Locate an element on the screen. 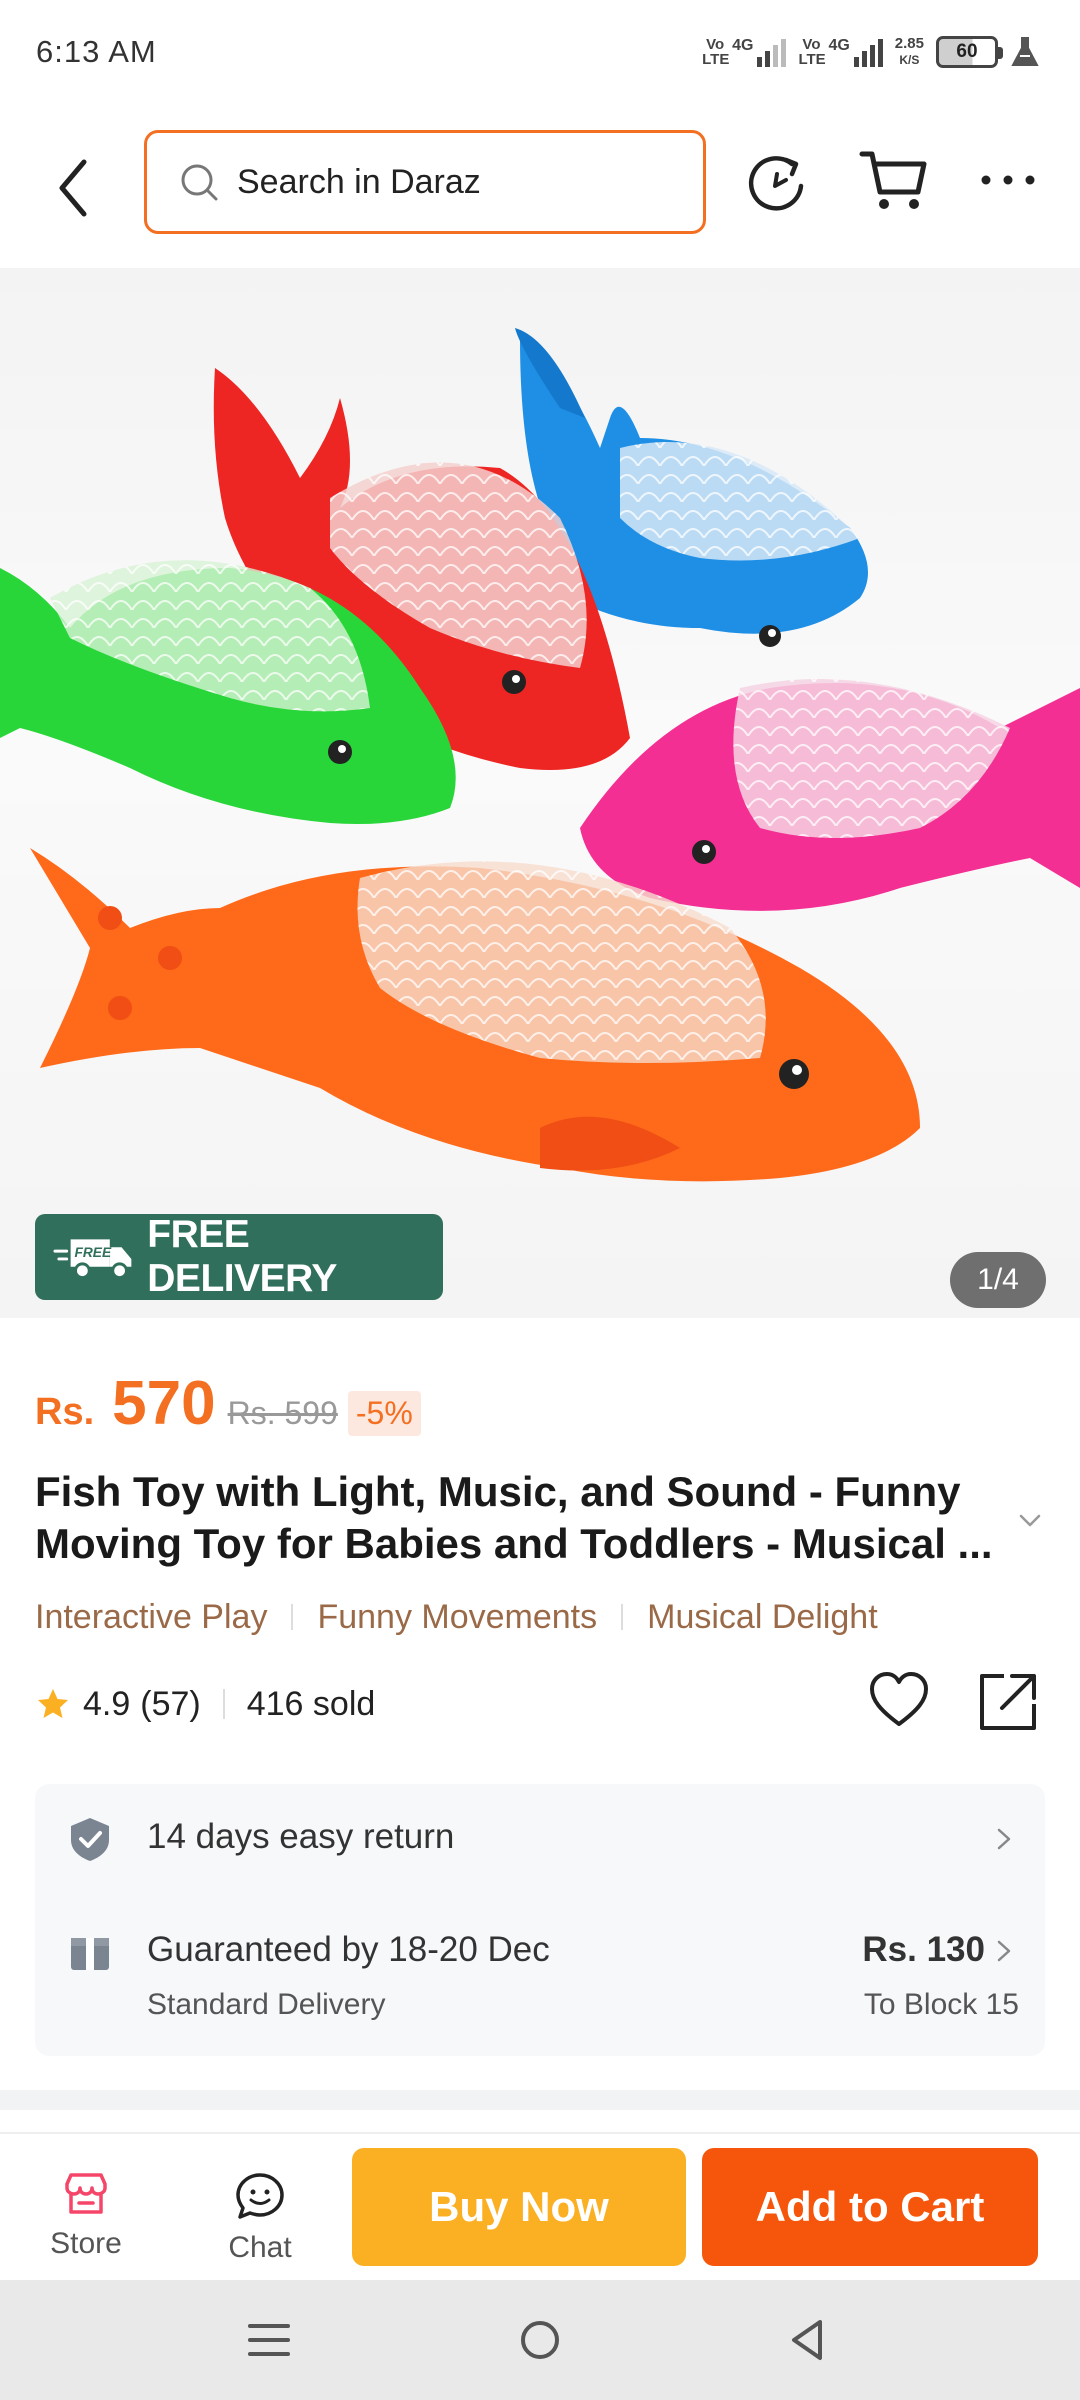  rating-count: (57) is located at coordinates (170, 1703).